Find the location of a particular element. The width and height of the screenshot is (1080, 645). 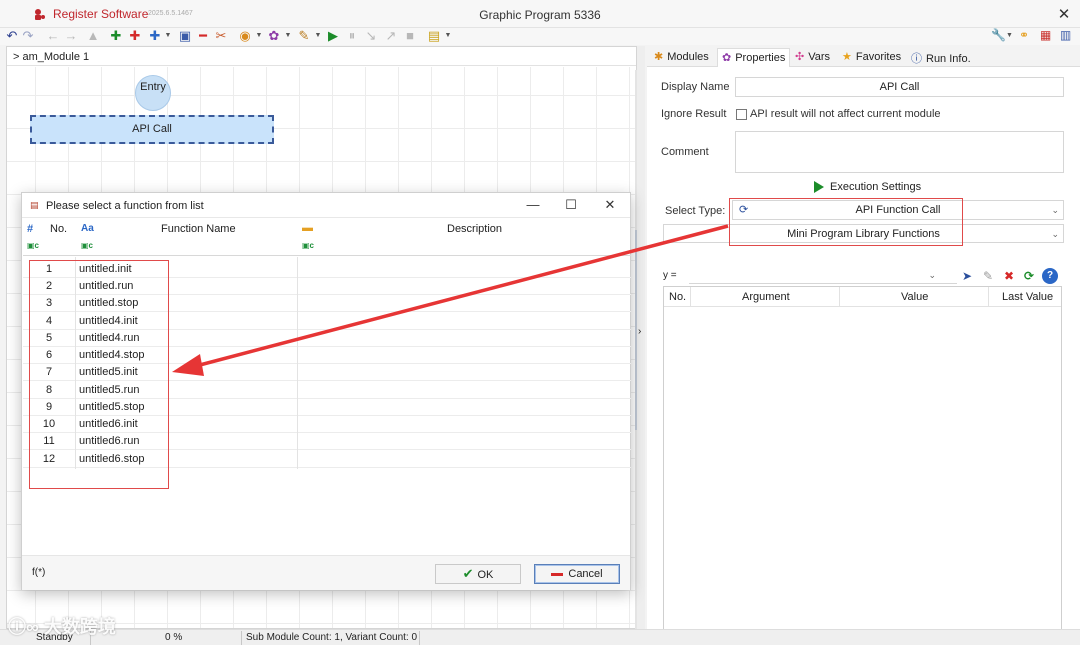

tab-vars: ✣ Vars is located at coordinates (812, 57).